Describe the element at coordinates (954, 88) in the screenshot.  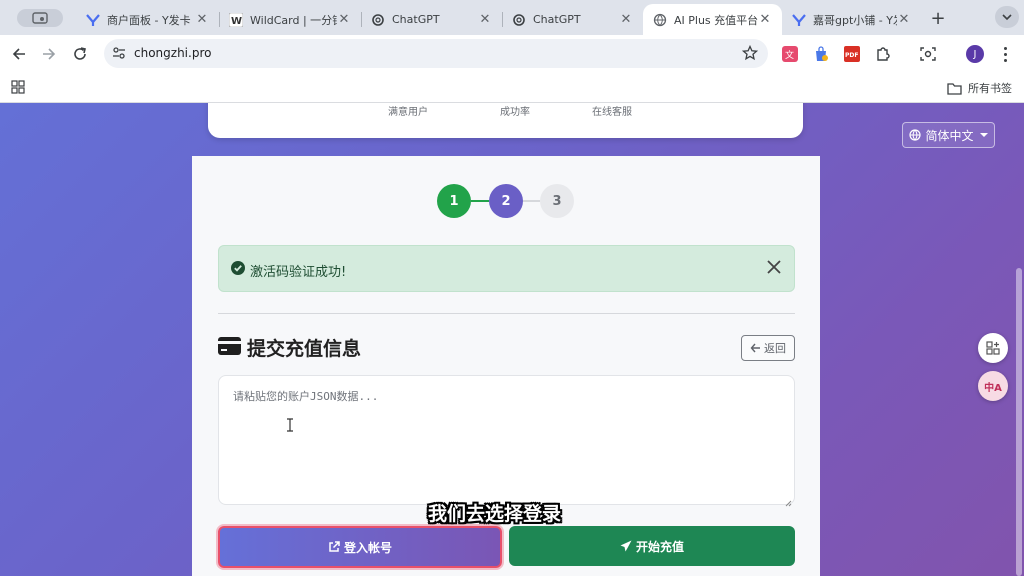
I see `folder-icon` at that location.